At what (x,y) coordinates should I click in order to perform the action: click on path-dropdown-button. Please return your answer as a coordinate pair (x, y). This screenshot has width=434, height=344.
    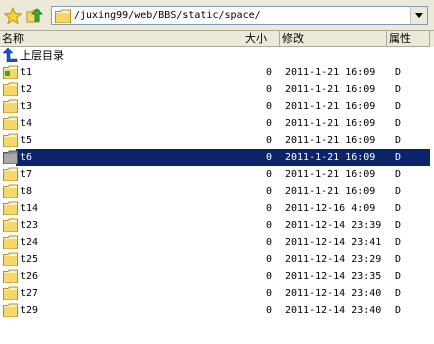
    Looking at the image, I should click on (418, 15).